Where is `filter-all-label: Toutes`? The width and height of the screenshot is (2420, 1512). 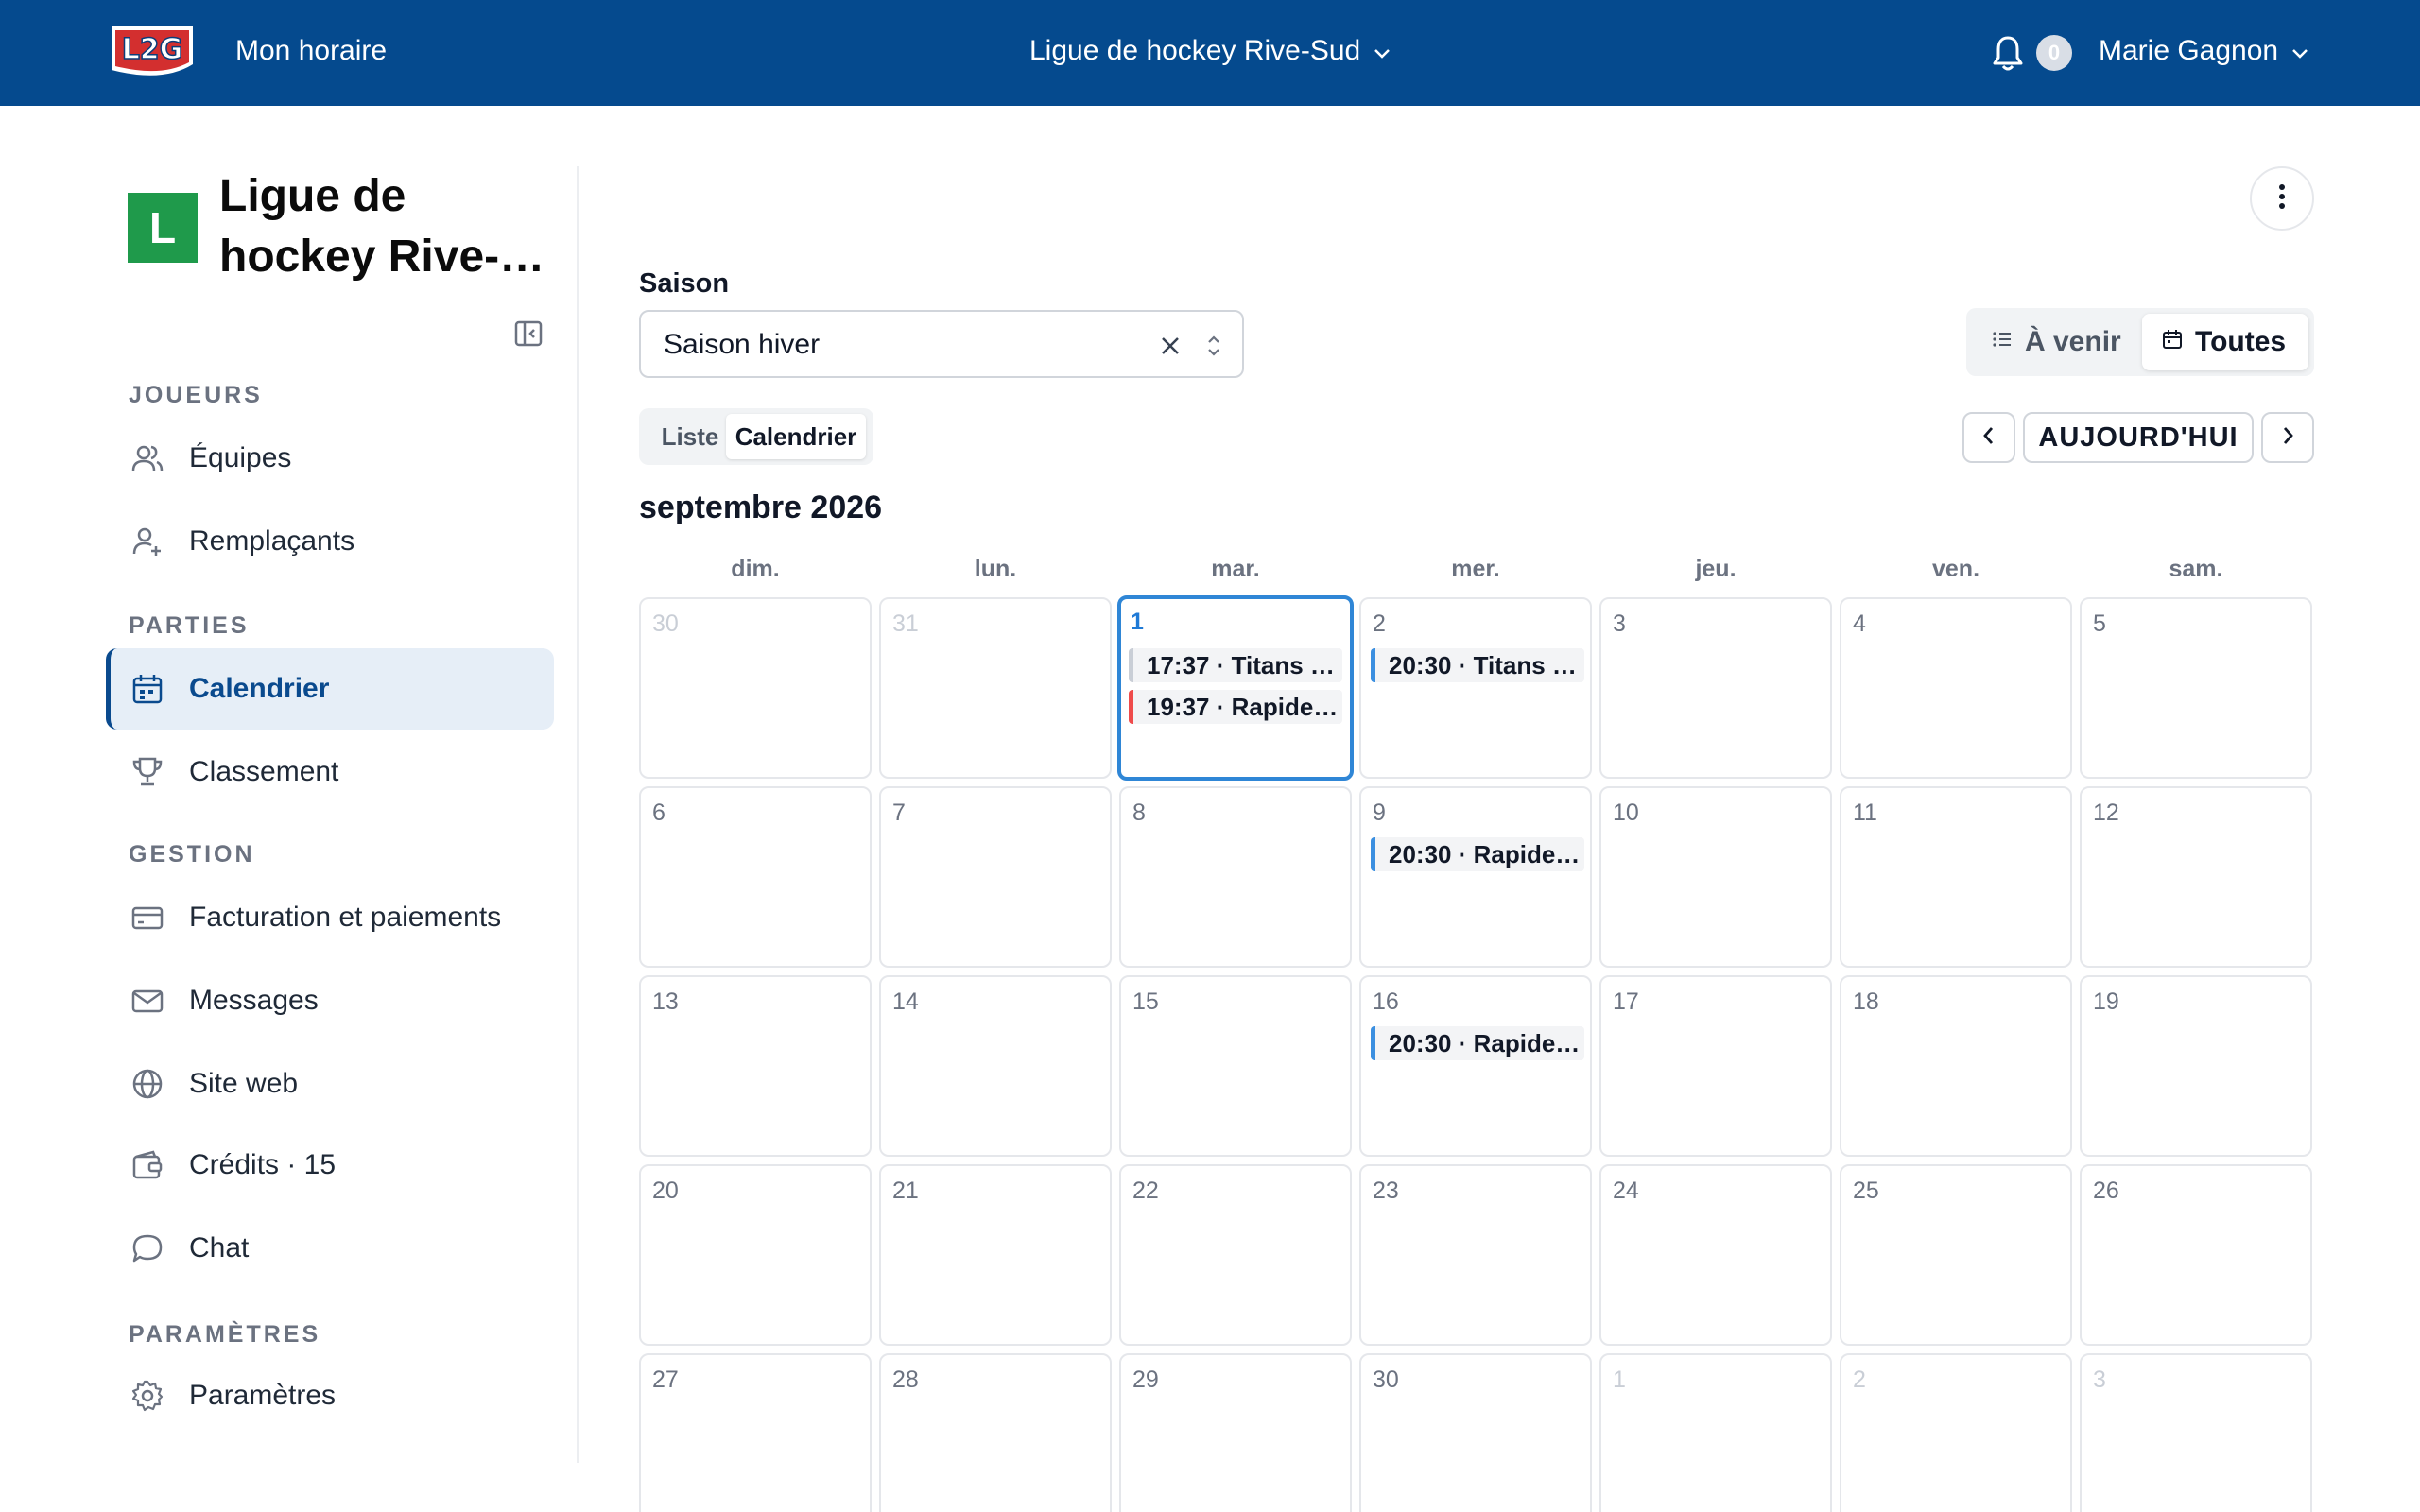
filter-all-label: Toutes is located at coordinates (2241, 341).